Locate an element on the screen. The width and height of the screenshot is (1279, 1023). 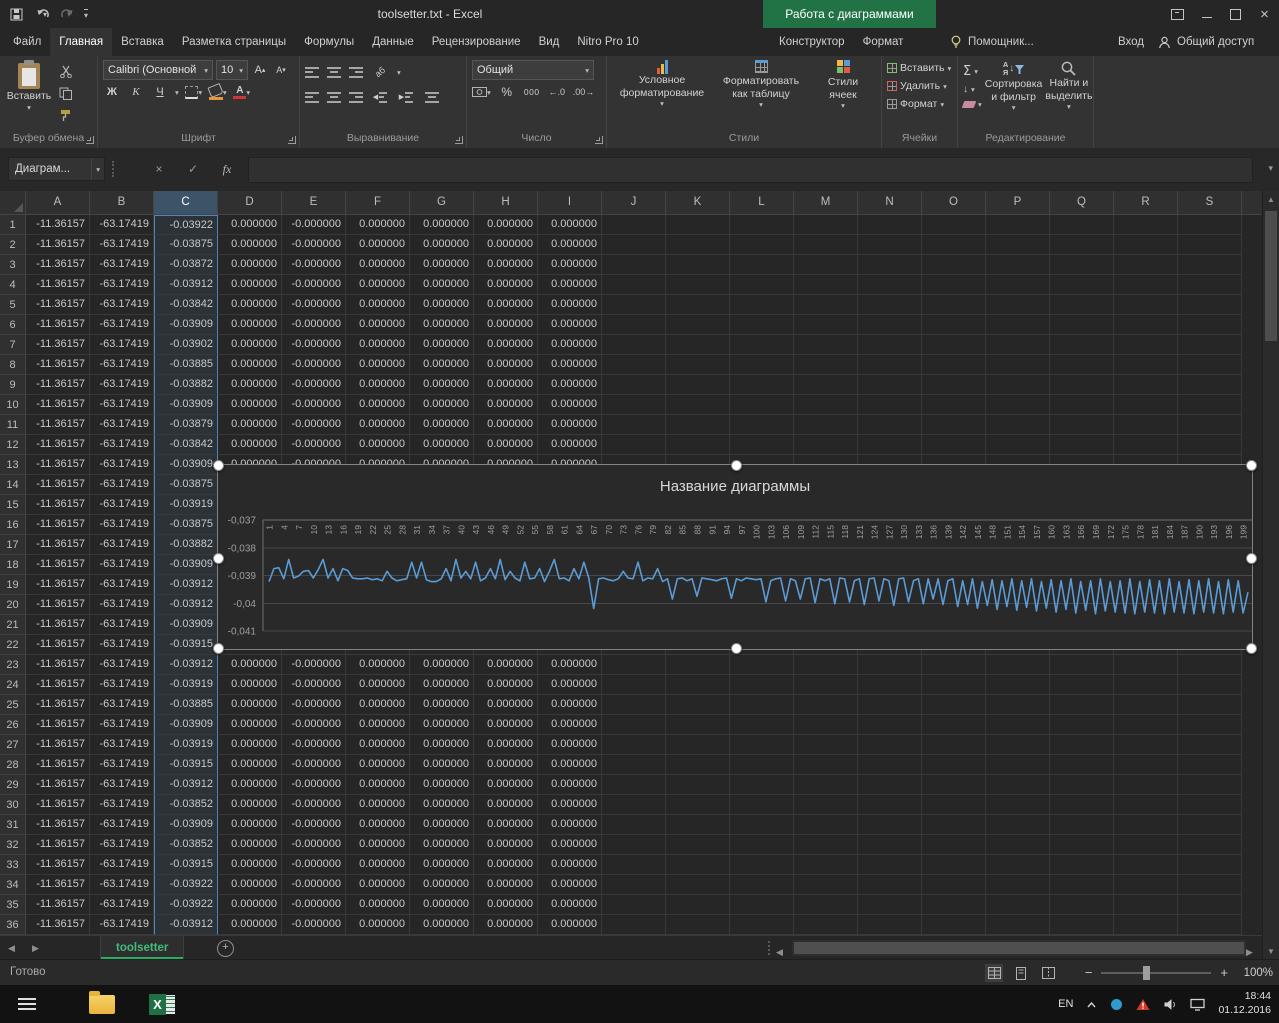
cell-J11 is located at coordinates (634, 425).